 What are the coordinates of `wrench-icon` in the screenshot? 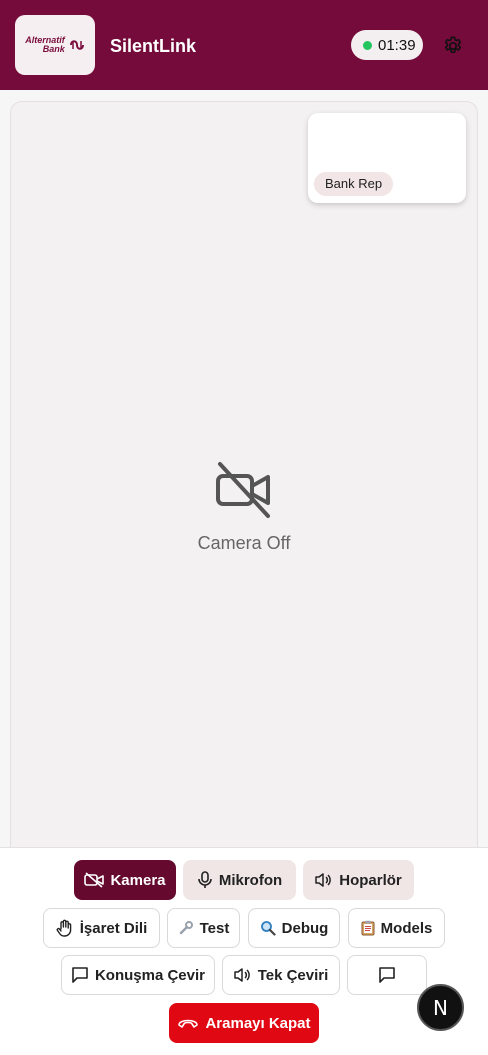 It's located at (186, 928).